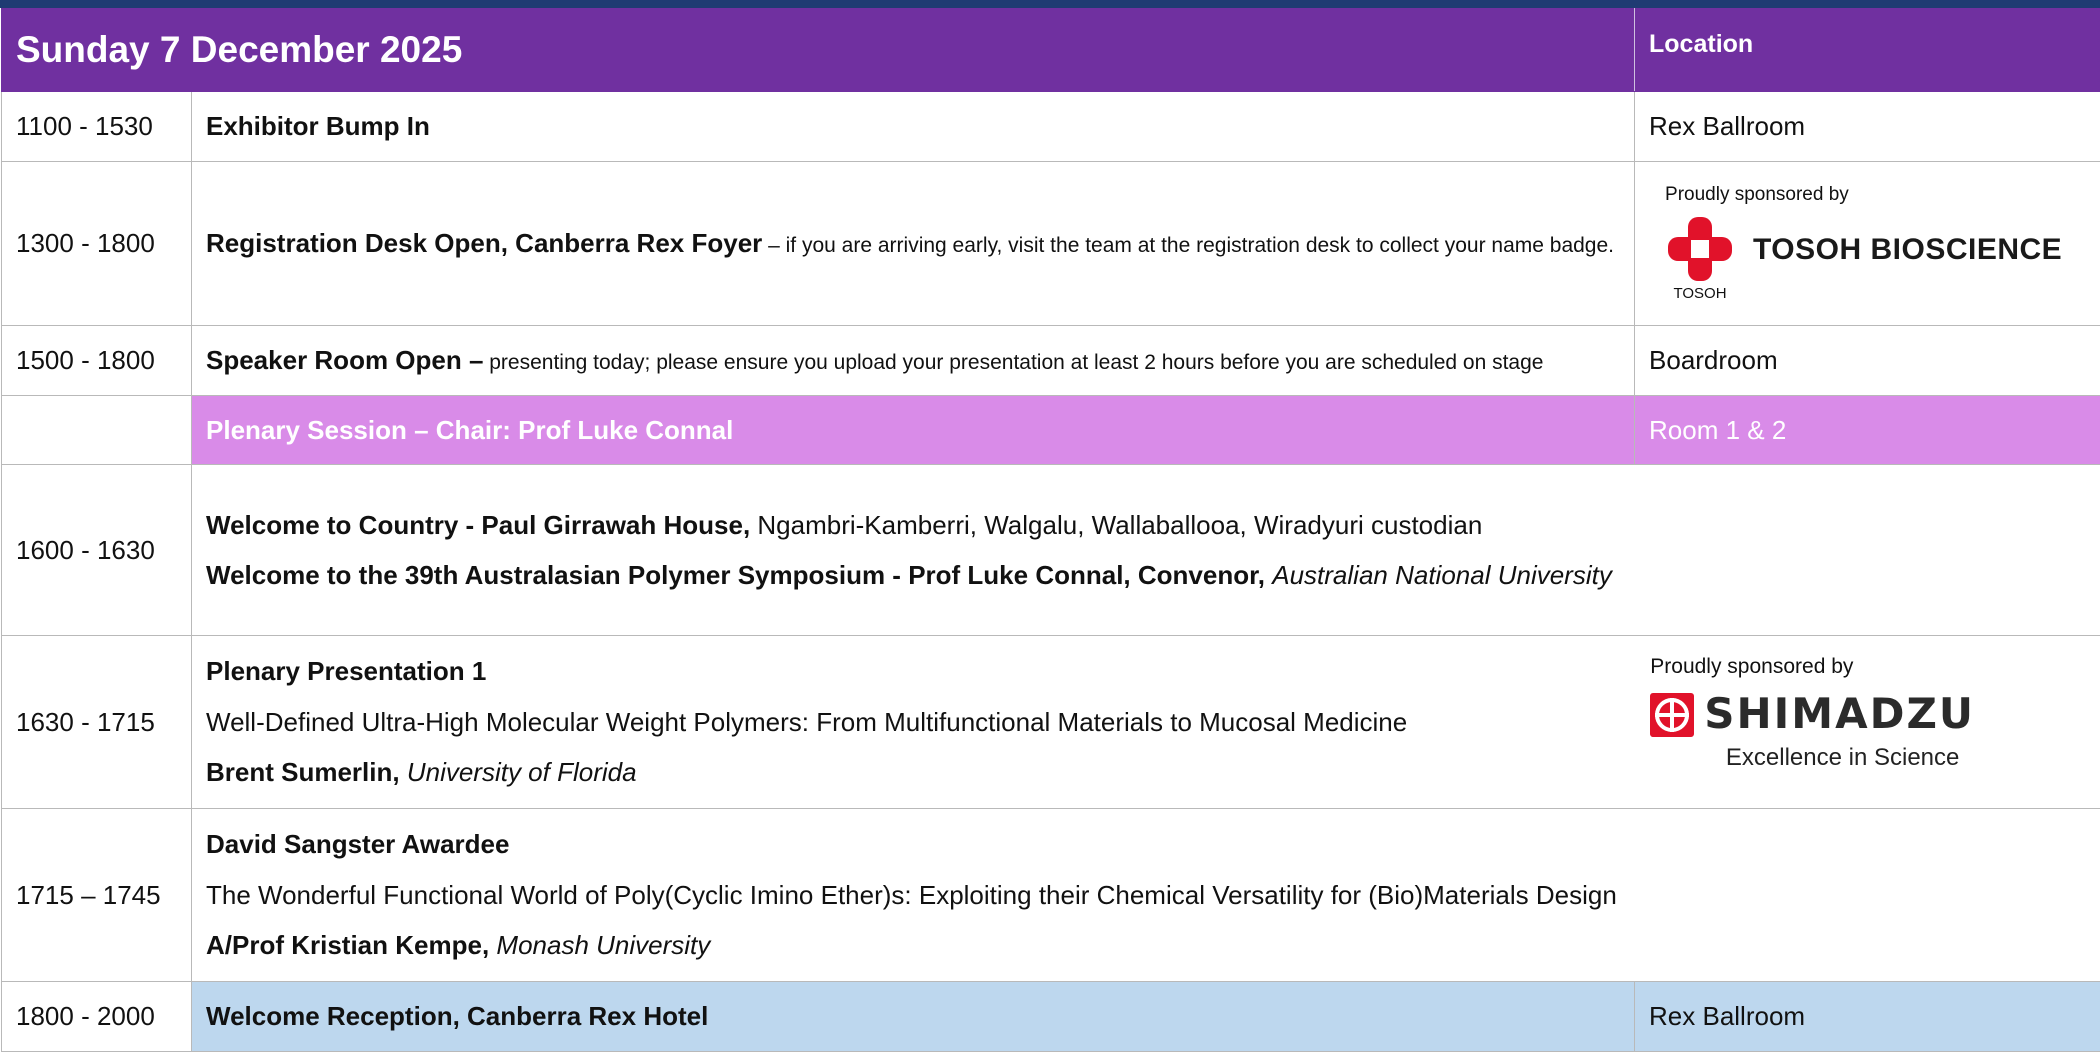 Image resolution: width=2100 pixels, height=1052 pixels. Describe the element at coordinates (97, 722) in the screenshot. I see `time-cell: 1630 - 1715` at that location.